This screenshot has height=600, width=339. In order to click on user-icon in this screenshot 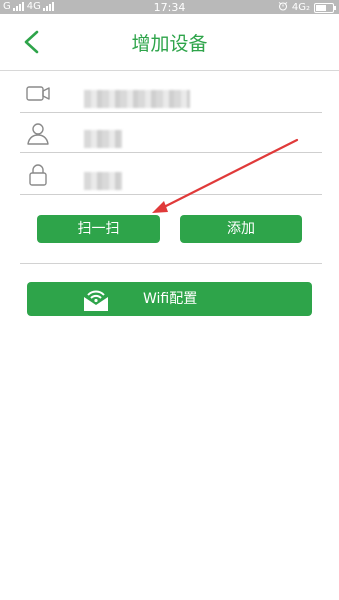, I will do `click(38, 134)`.